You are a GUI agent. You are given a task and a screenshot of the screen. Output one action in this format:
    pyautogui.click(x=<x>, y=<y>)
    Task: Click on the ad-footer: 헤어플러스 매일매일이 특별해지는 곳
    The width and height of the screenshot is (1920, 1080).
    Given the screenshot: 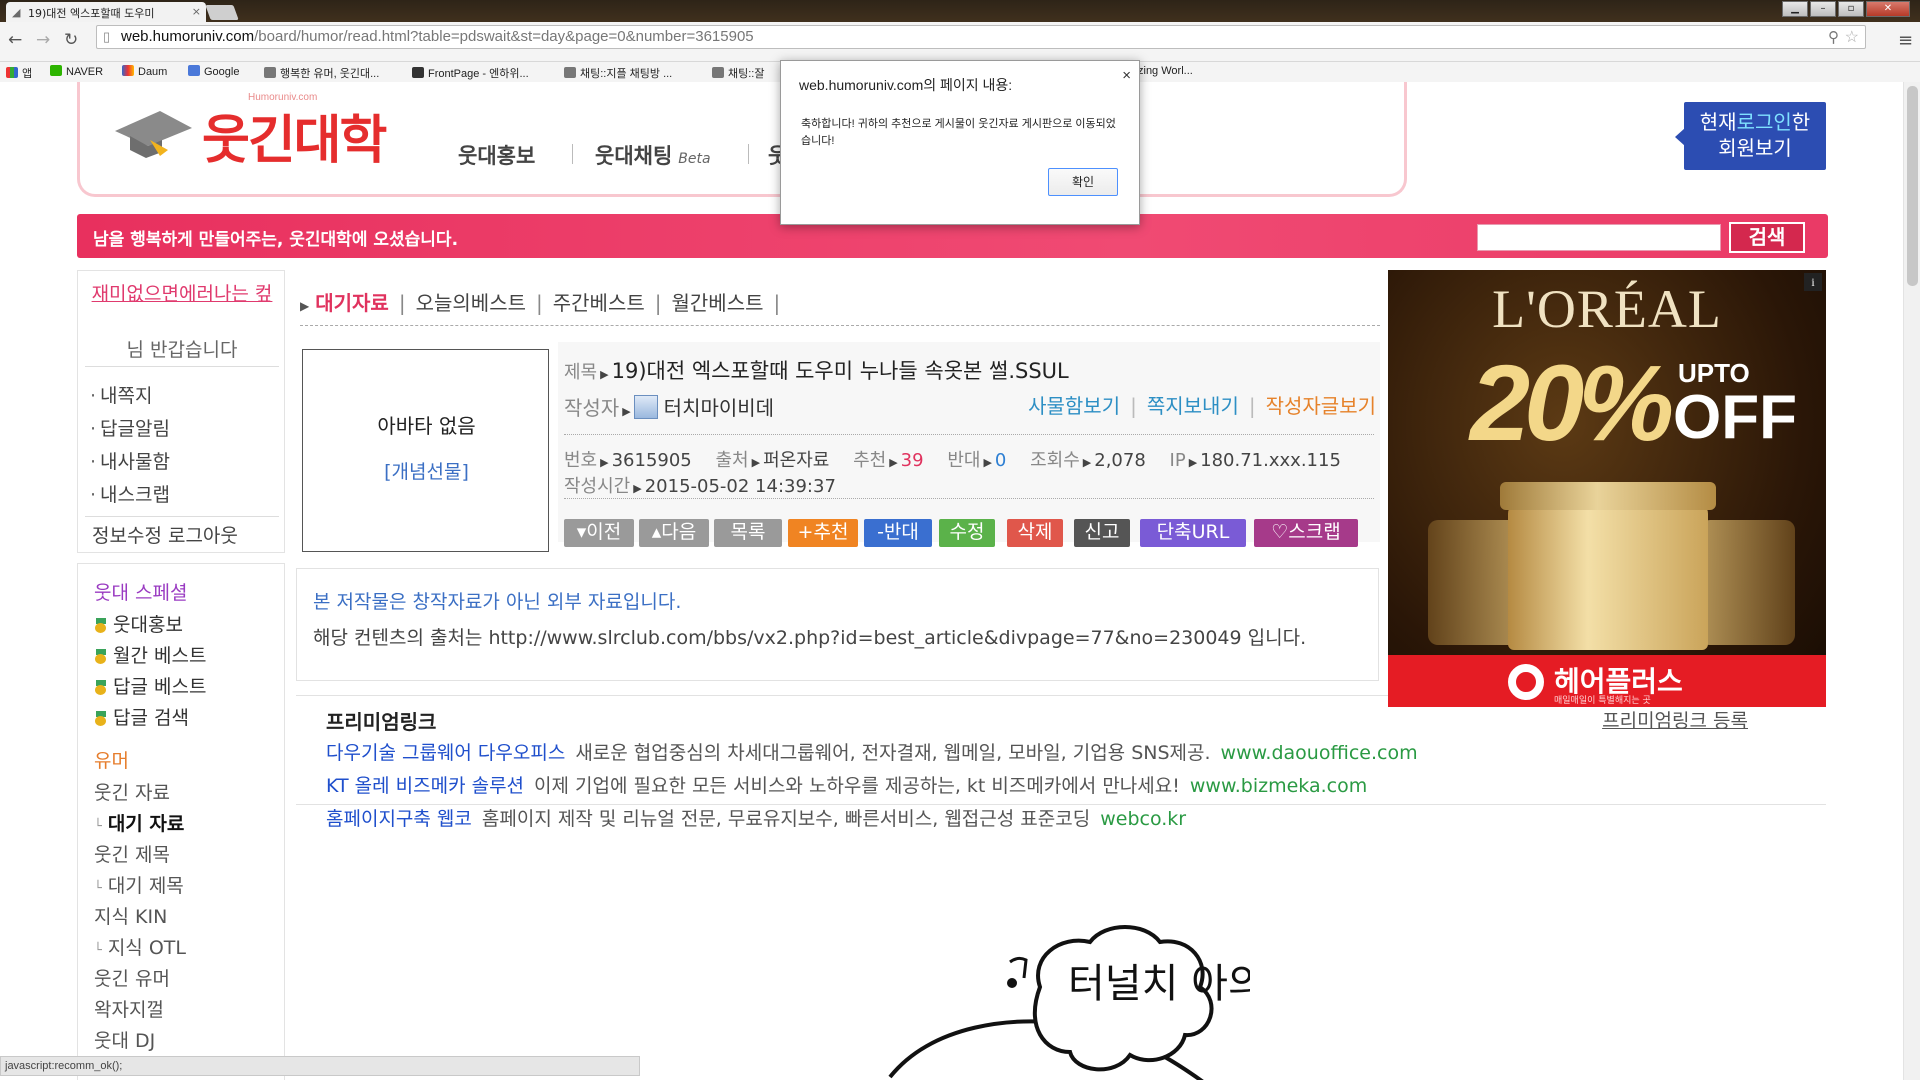 What is the action you would take?
    pyautogui.click(x=1607, y=681)
    